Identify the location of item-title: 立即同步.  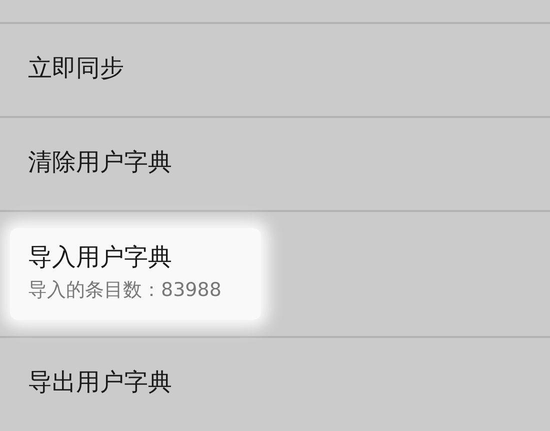
(76, 68).